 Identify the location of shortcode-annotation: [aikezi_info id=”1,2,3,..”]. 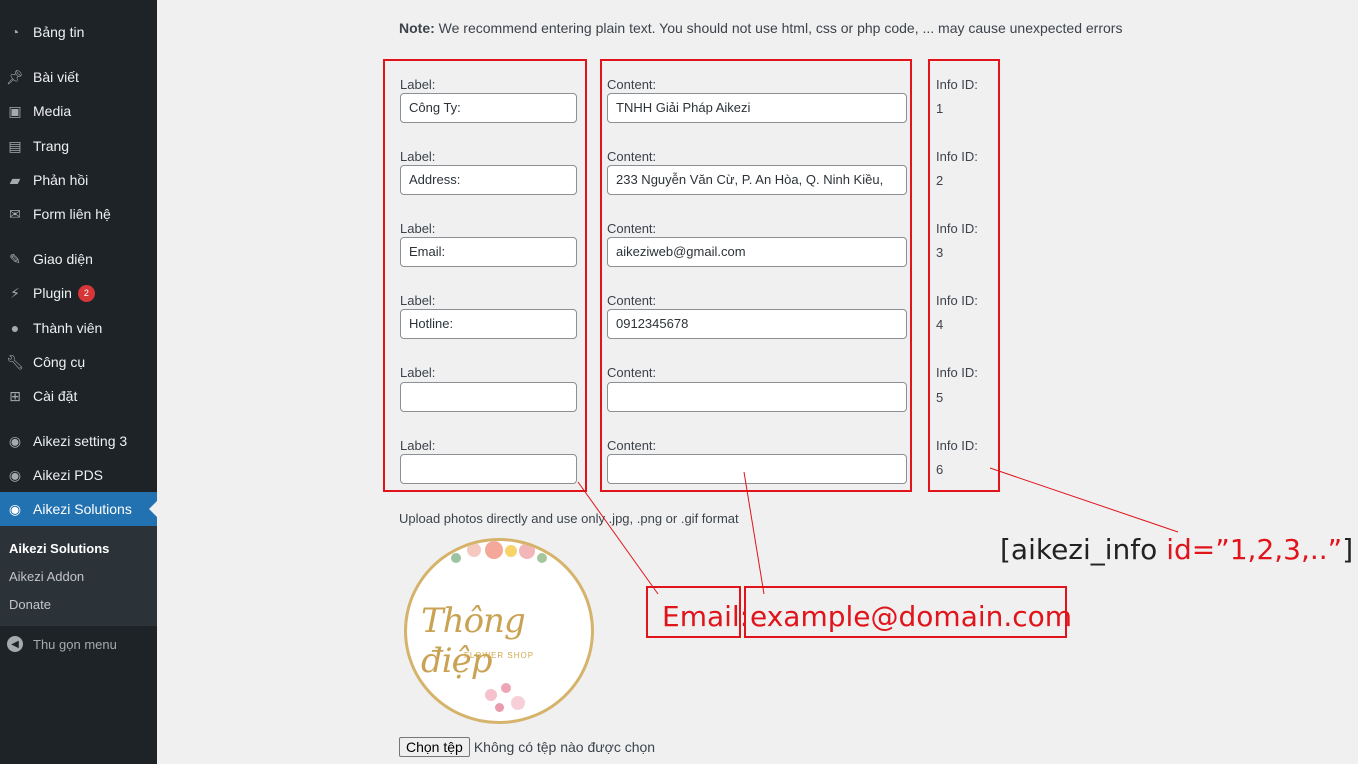
(1176, 550).